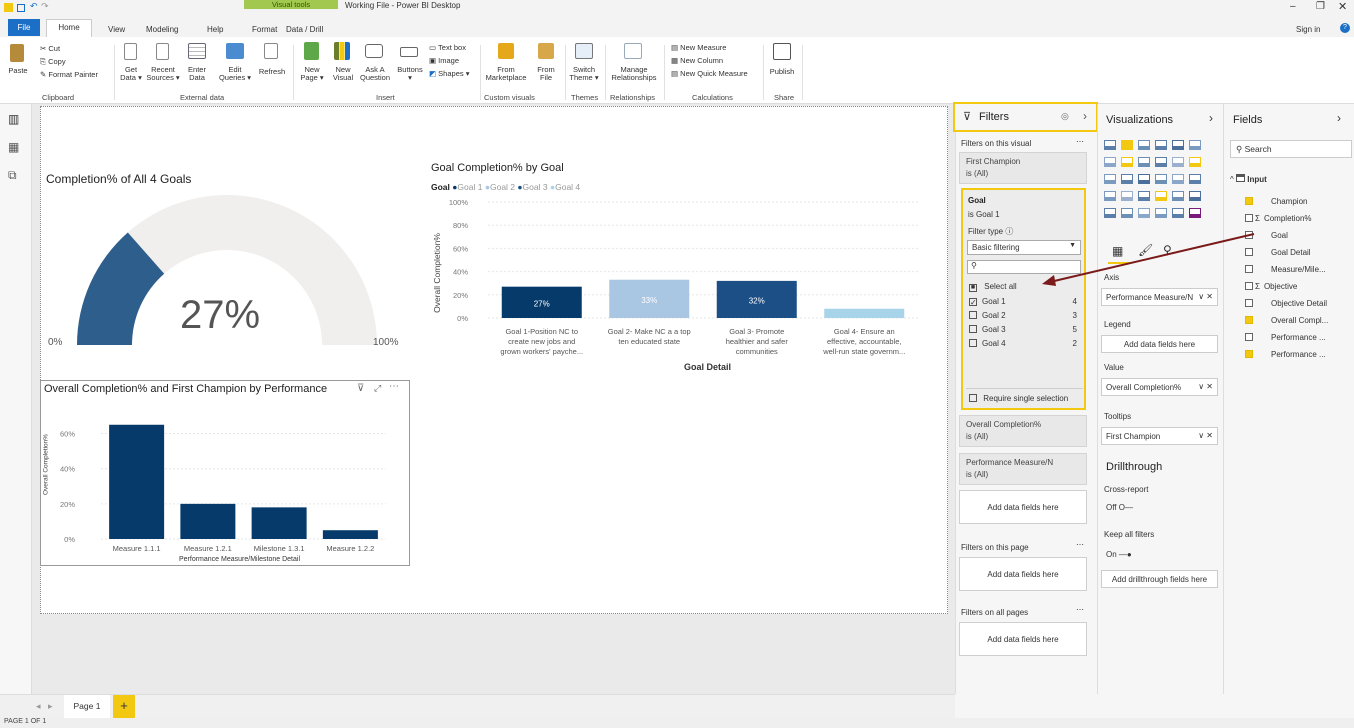  What do you see at coordinates (1023, 469) in the screenshot?
I see `filter-card-performance: Performance Measure/N is (All)` at bounding box center [1023, 469].